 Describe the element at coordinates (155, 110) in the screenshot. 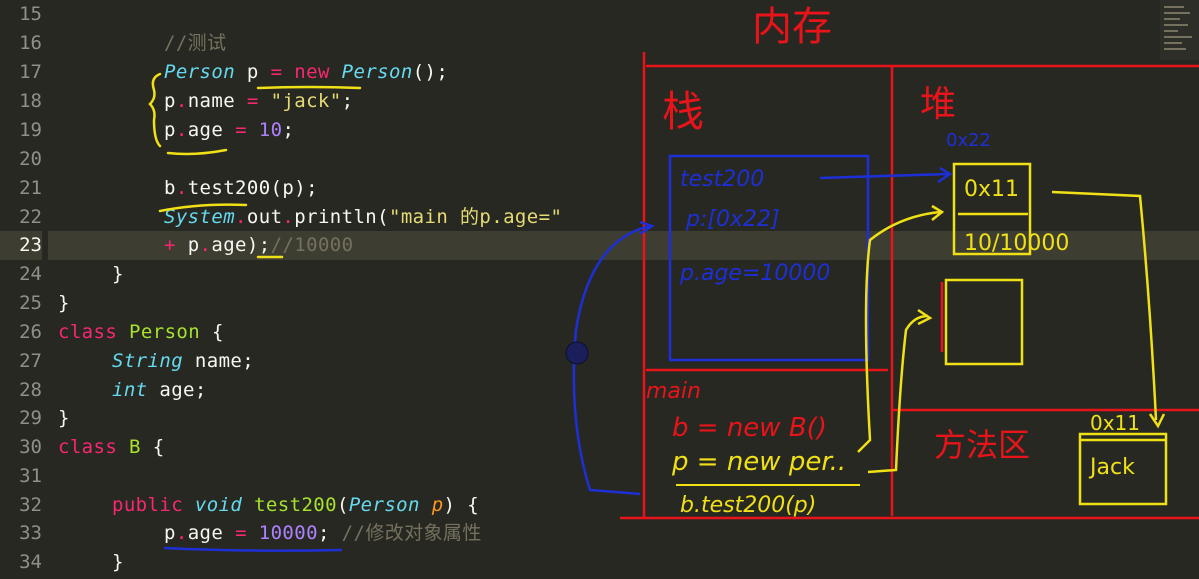

I see `brace-mark` at that location.